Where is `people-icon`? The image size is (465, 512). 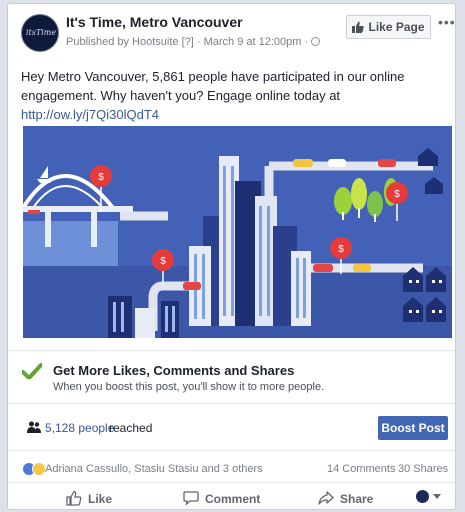
people-icon is located at coordinates (34, 427).